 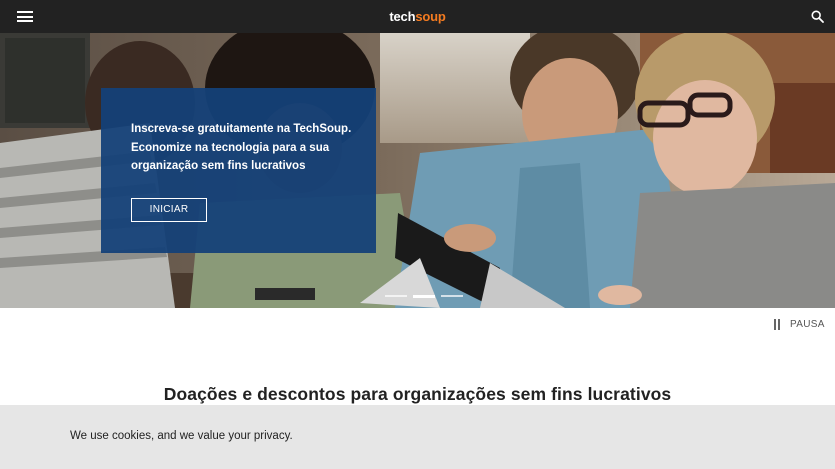 I want to click on carousel-dot-active, so click(x=424, y=296).